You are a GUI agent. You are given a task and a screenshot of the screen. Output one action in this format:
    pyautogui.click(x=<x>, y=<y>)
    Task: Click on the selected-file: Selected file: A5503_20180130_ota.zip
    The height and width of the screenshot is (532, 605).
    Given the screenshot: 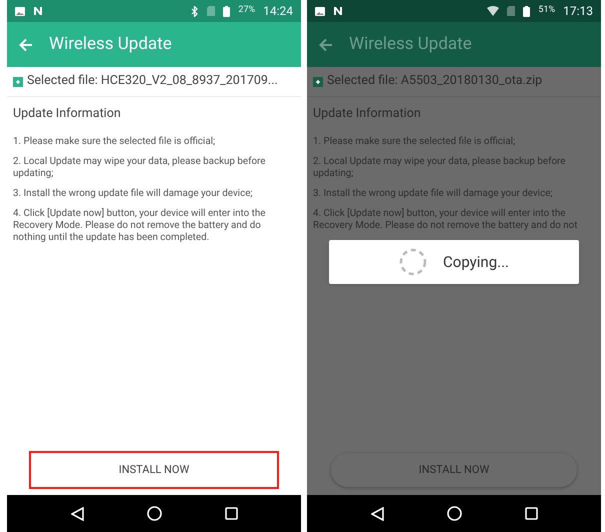 What is the action you would take?
    pyautogui.click(x=434, y=81)
    